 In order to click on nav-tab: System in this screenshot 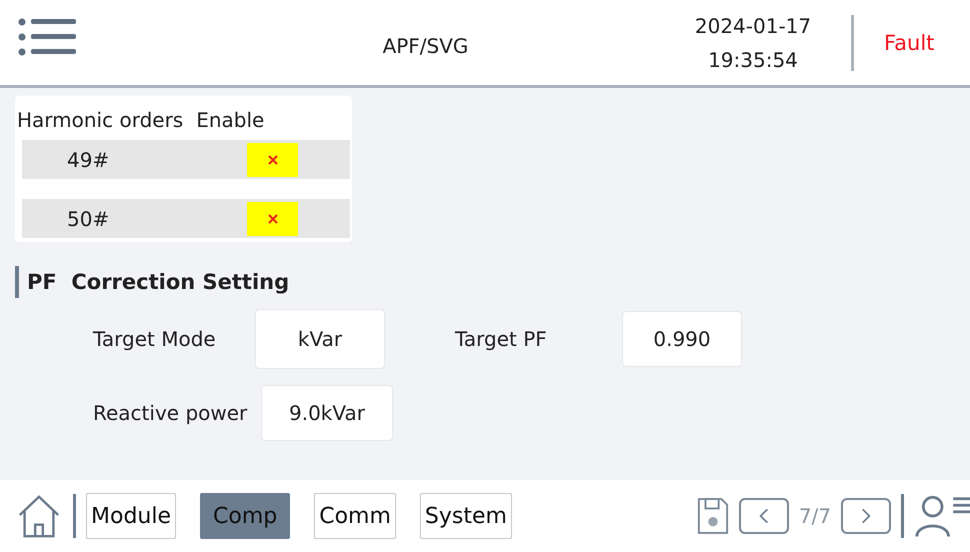, I will do `click(466, 516)`.